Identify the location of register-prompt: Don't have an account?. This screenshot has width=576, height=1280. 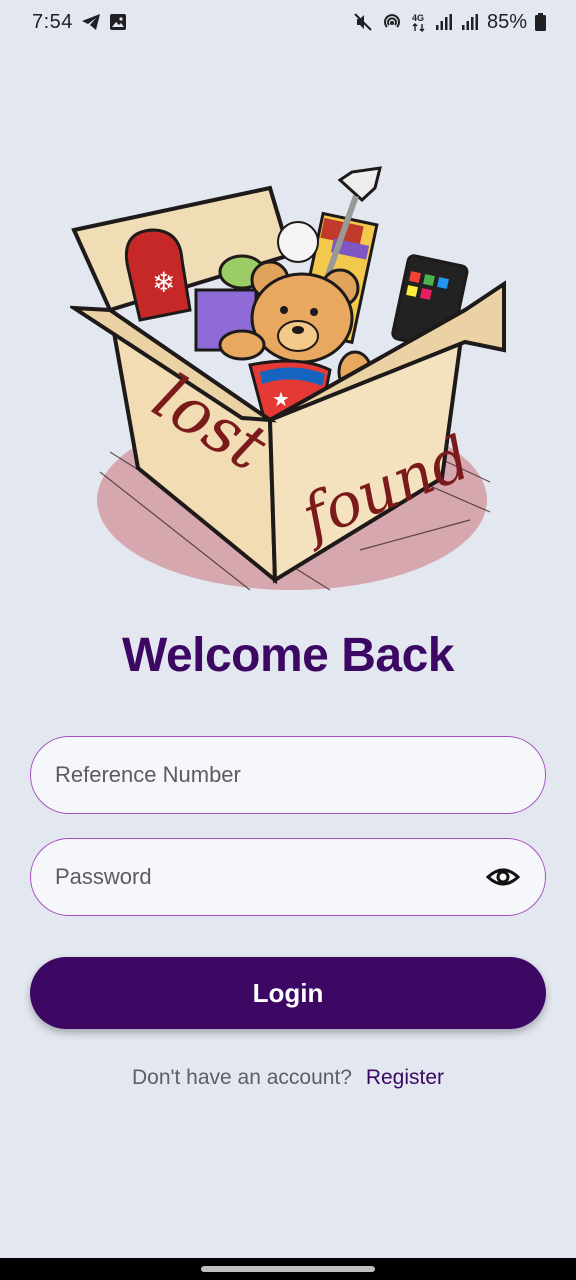
(241, 1077).